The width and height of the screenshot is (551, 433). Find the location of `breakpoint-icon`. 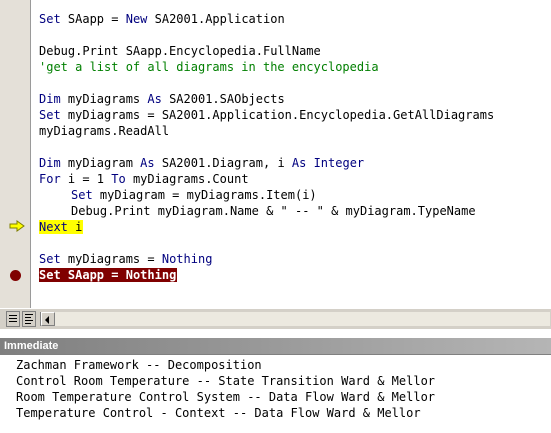

breakpoint-icon is located at coordinates (15, 275).